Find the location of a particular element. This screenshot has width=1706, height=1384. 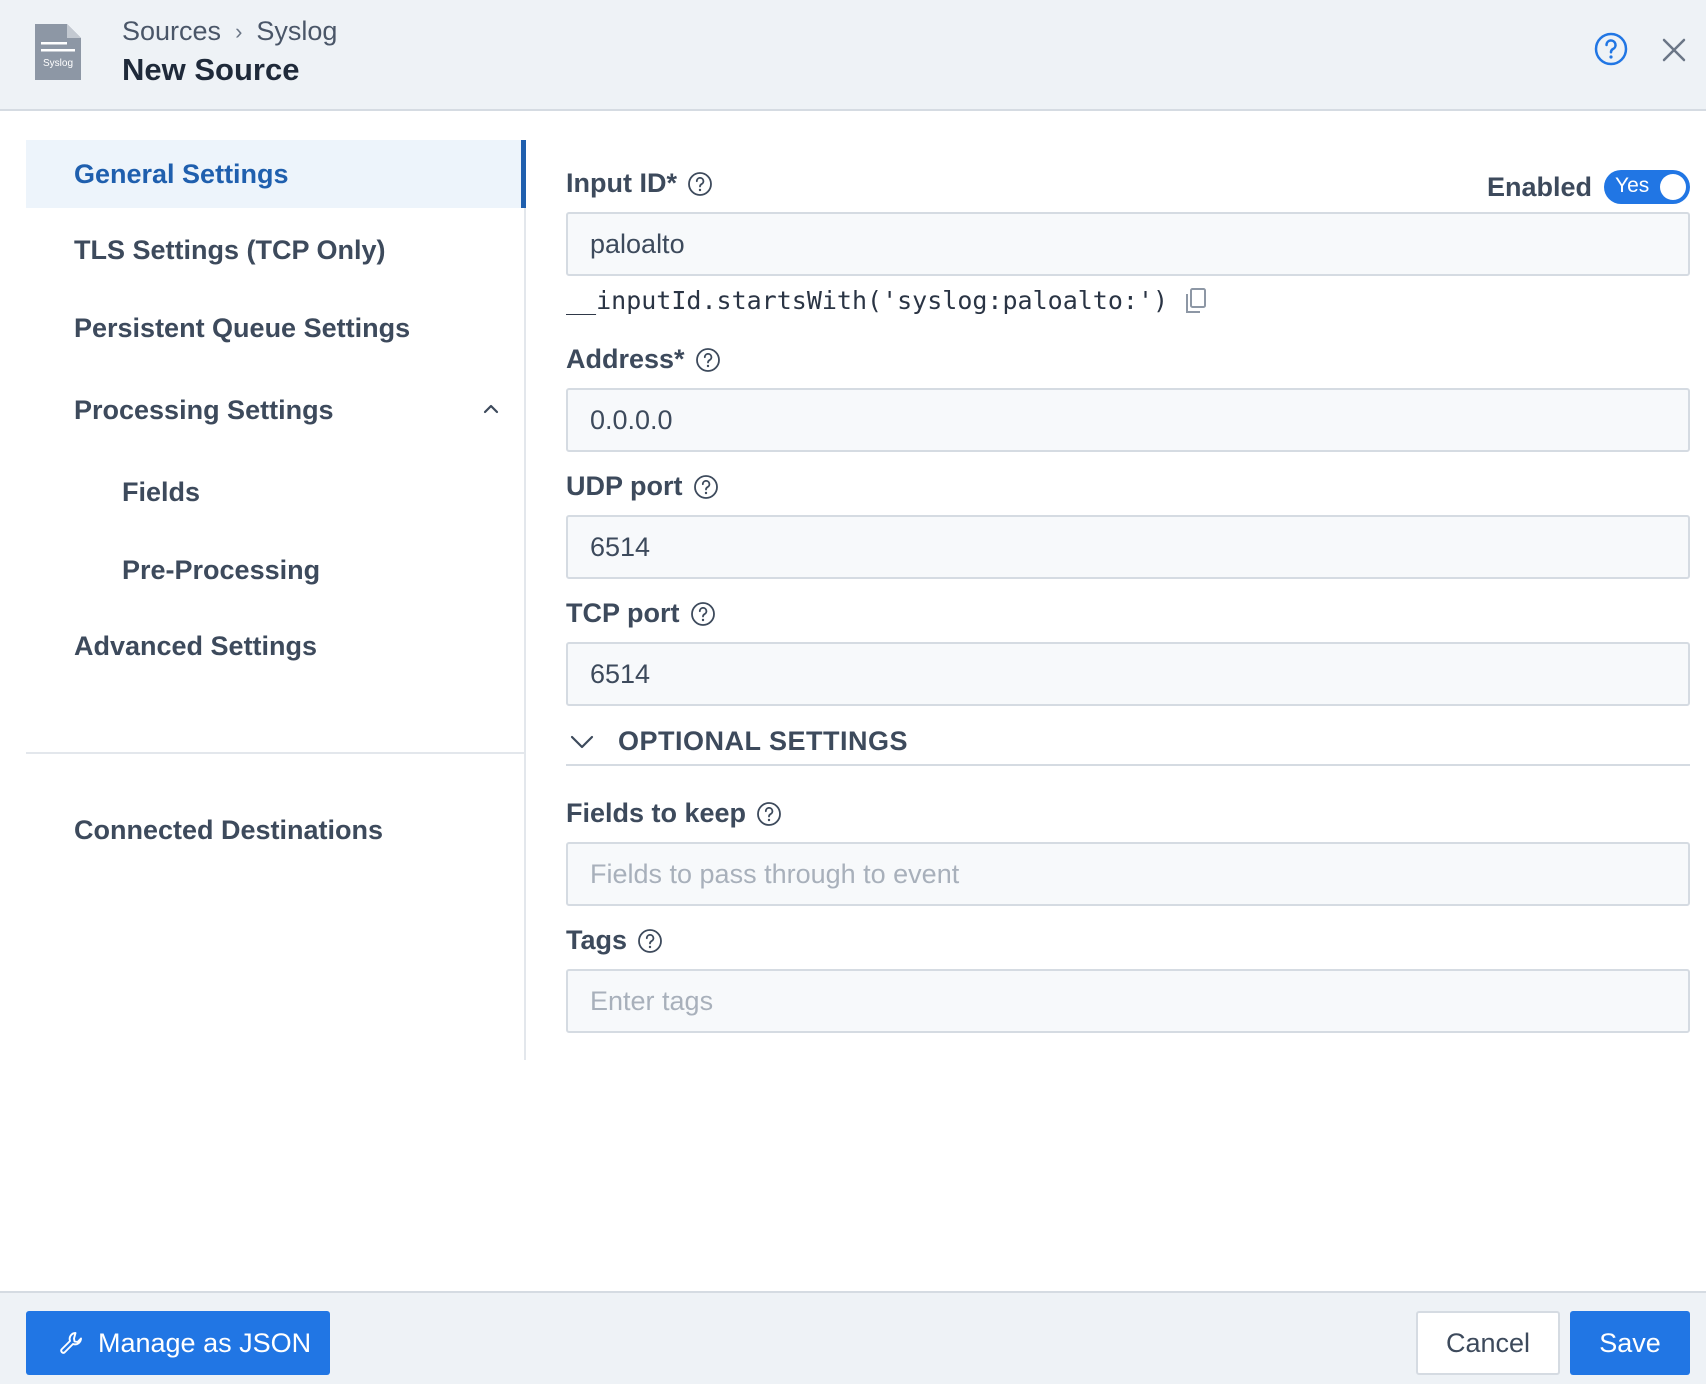

manage-as-json-label: Manage as JSON is located at coordinates (205, 1342).